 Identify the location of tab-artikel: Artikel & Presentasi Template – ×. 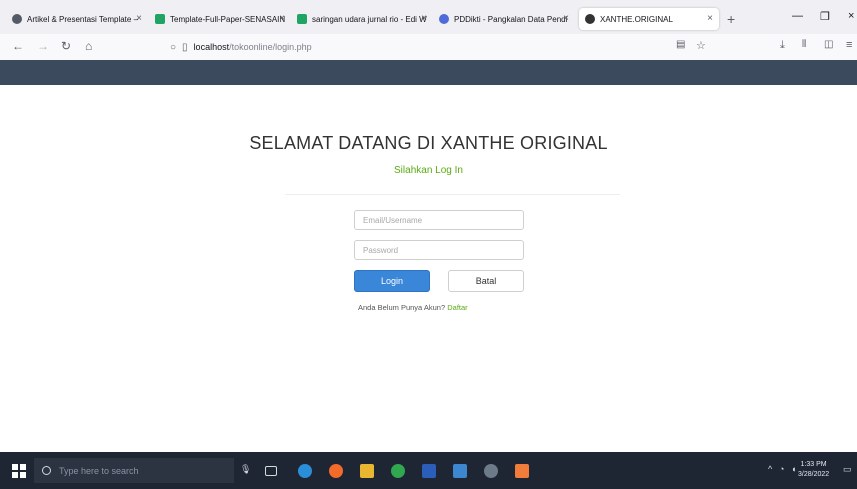
(80, 19).